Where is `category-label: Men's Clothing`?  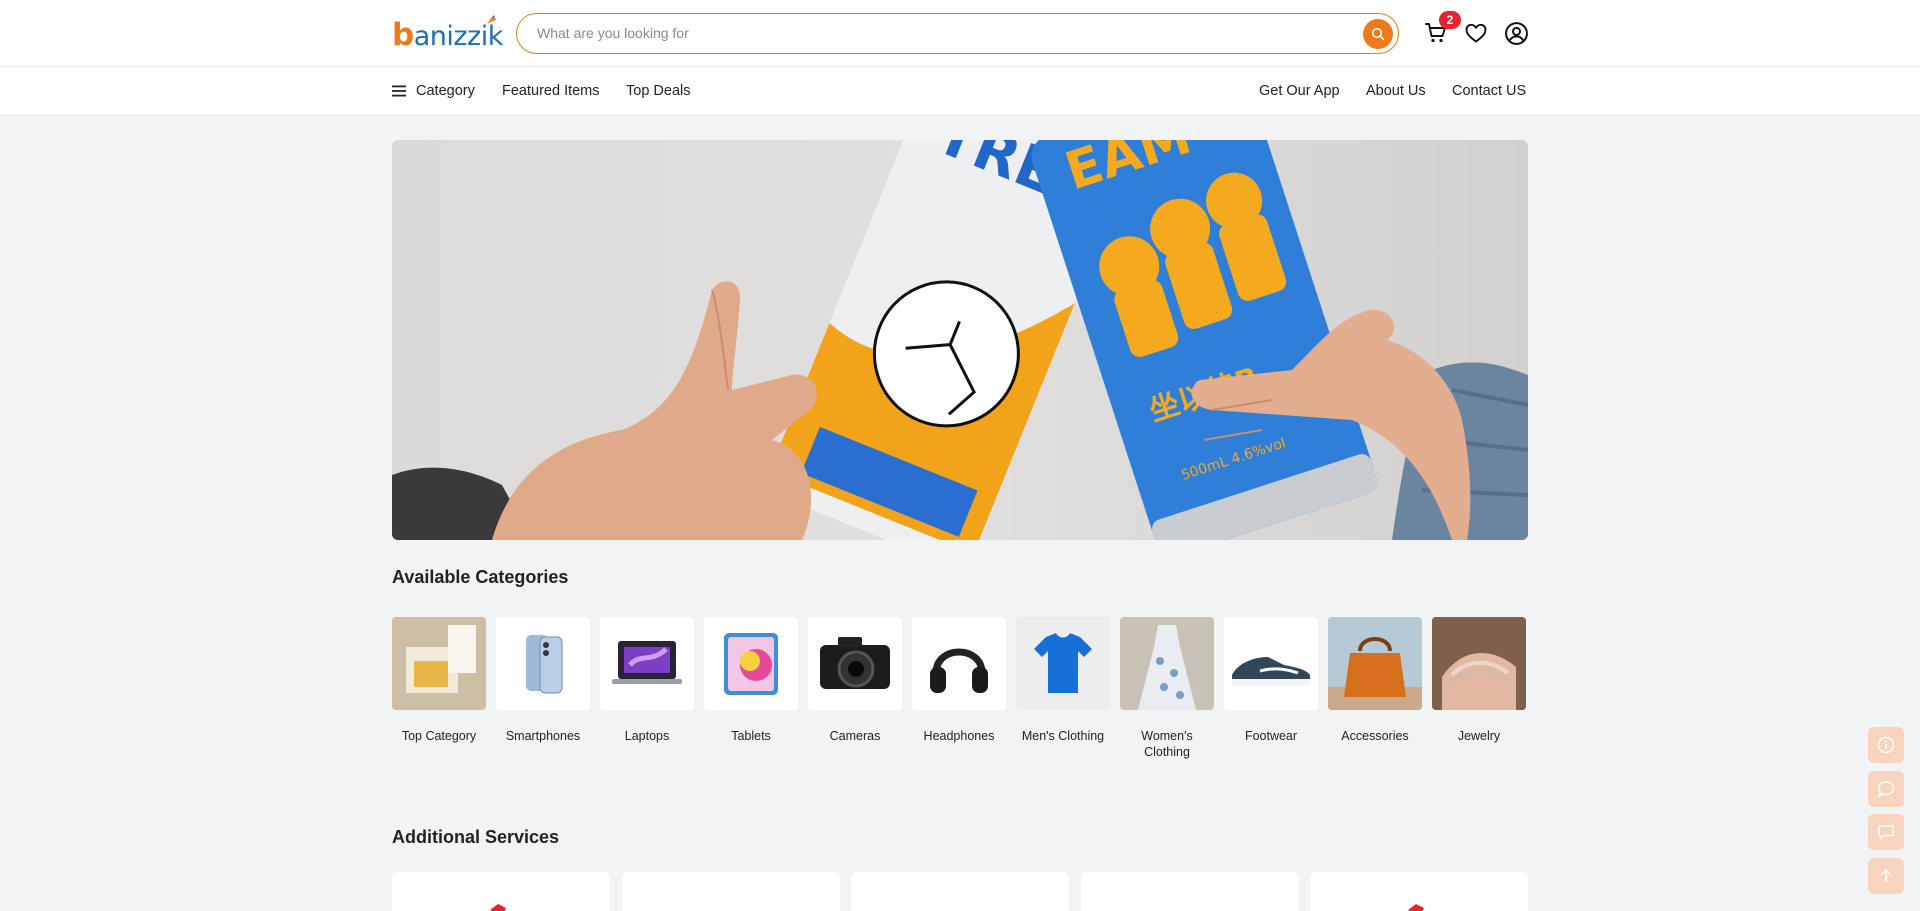 category-label: Men's Clothing is located at coordinates (1063, 736).